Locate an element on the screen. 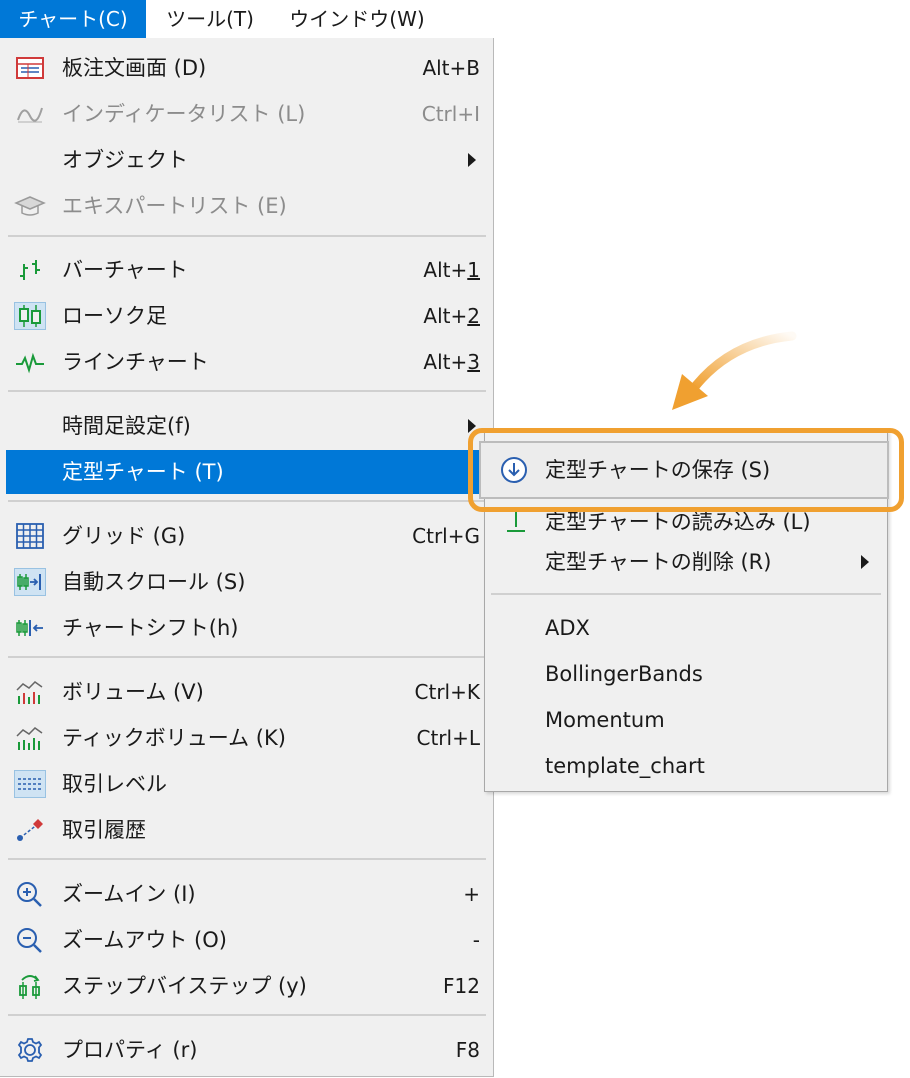 This screenshot has height=1078, width=910. candlestick-icon is located at coordinates (30, 316).